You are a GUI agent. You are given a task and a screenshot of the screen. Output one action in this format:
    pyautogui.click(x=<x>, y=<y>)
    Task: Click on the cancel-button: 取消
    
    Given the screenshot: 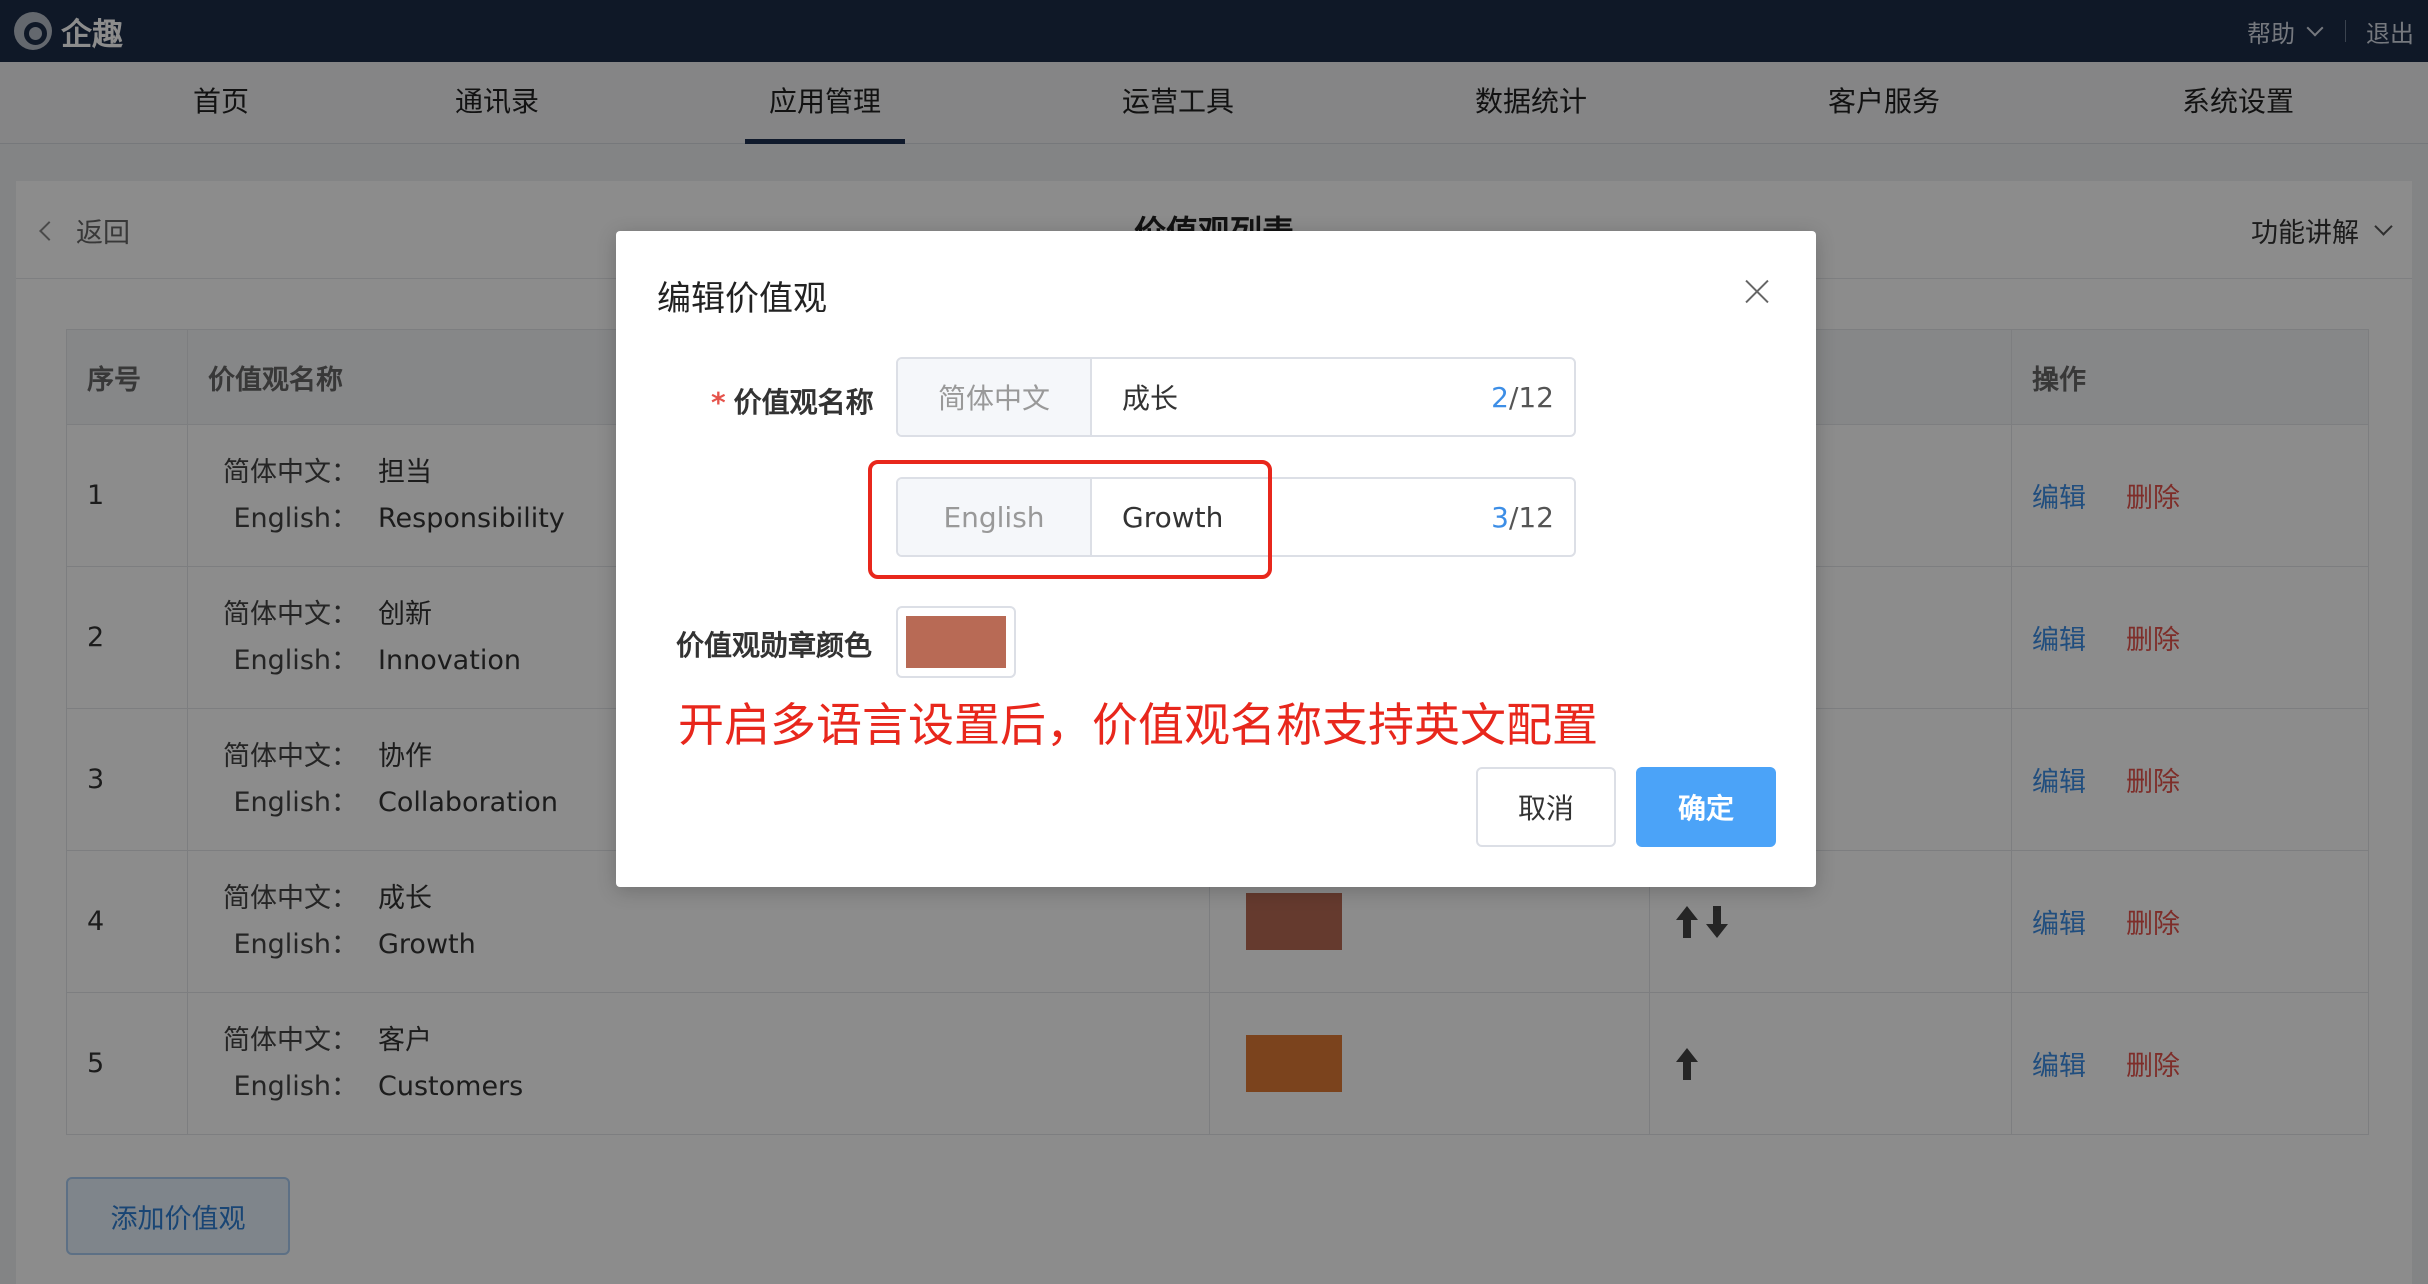 What is the action you would take?
    pyautogui.click(x=1546, y=807)
    